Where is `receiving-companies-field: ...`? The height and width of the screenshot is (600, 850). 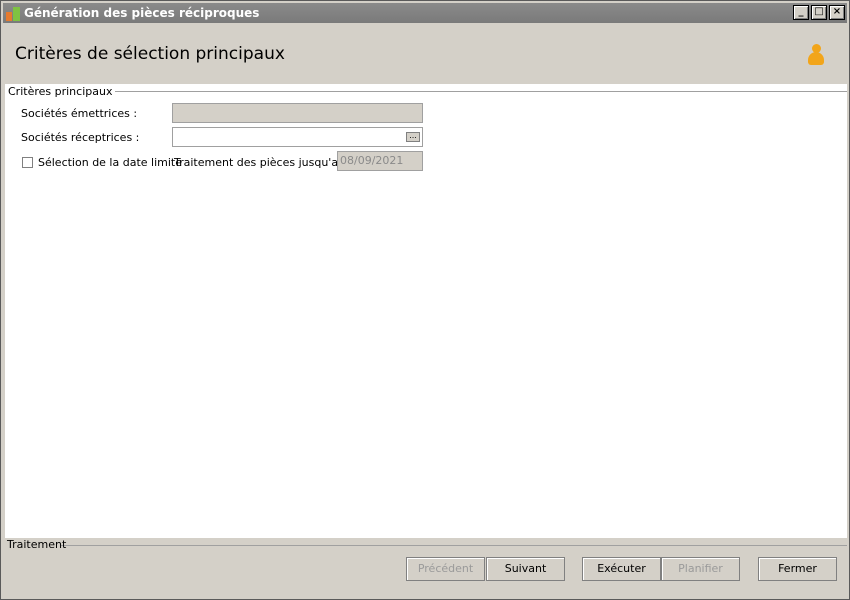
receiving-companies-field: ... is located at coordinates (297, 137).